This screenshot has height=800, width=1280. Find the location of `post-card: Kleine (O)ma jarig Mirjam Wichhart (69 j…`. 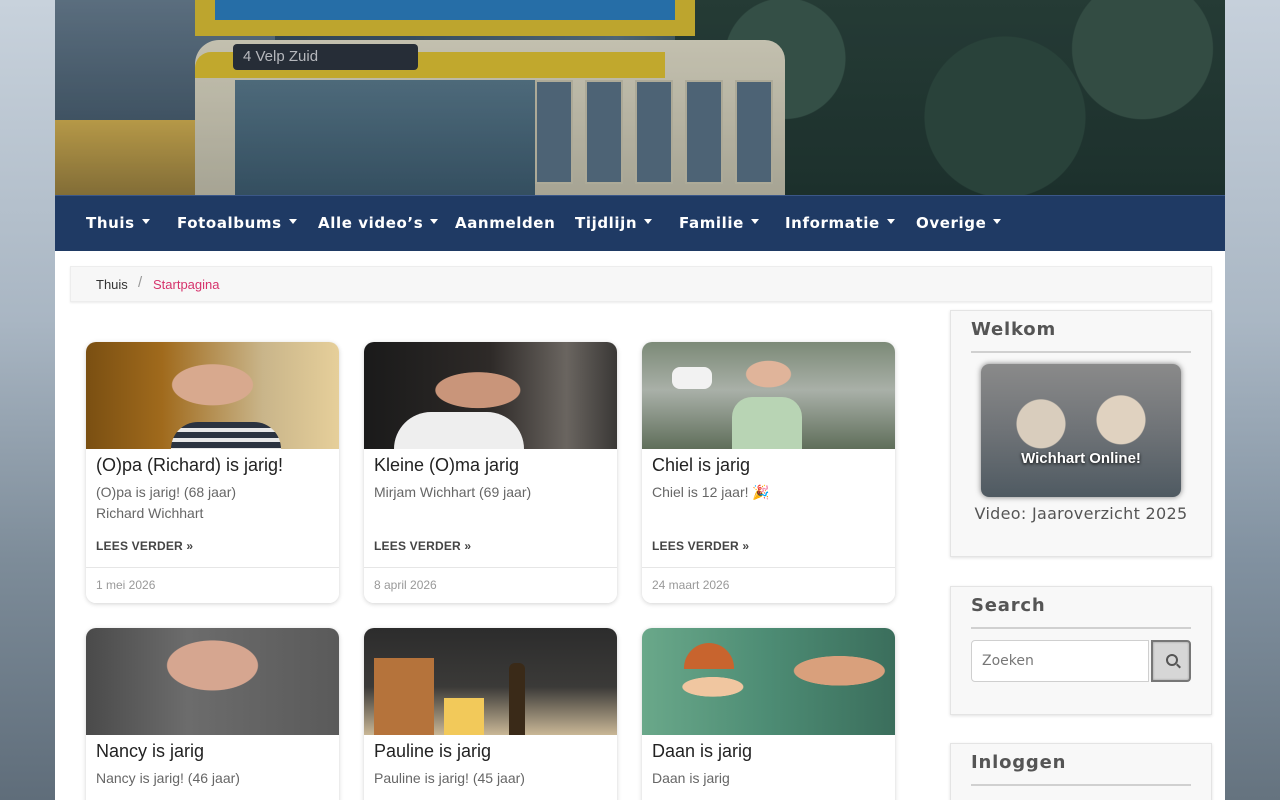

post-card: Kleine (O)ma jarig Mirjam Wichhart (69 j… is located at coordinates (490, 472).